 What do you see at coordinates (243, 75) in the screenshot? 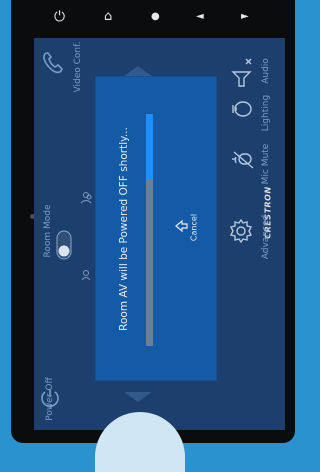
I see `audio-close-icon` at bounding box center [243, 75].